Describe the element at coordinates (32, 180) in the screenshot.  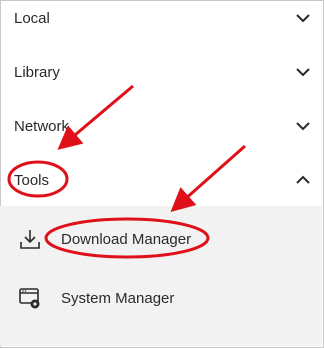
I see `menu-item-label: Tools` at that location.